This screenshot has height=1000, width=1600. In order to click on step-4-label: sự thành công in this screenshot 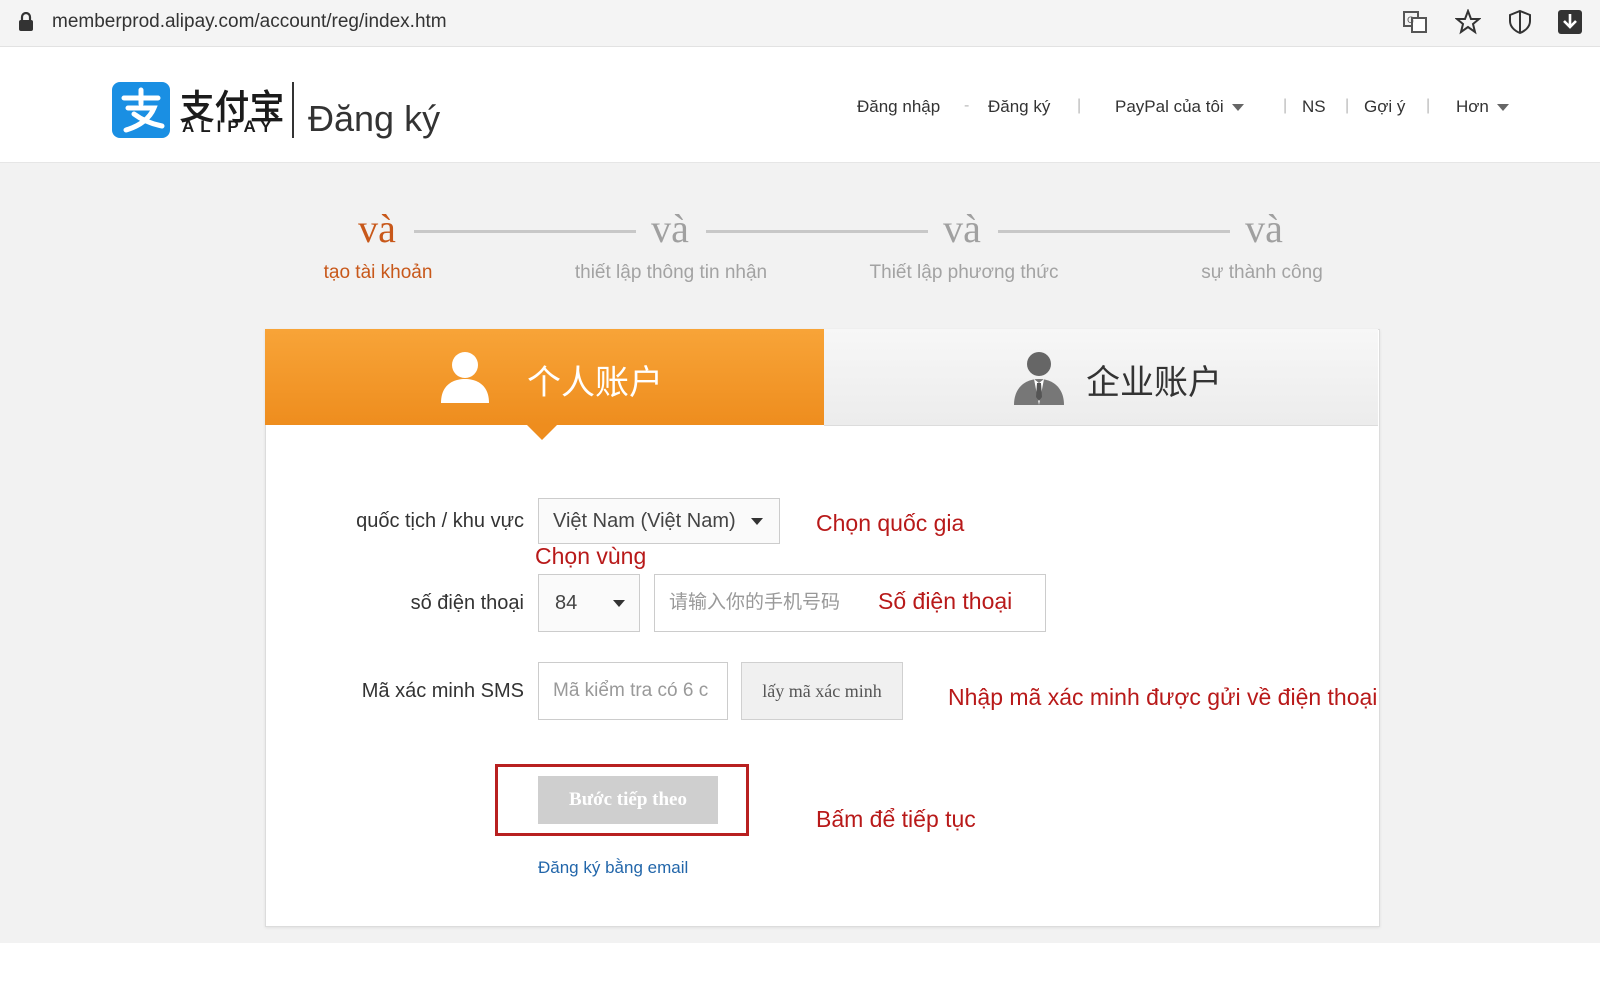, I will do `click(1262, 272)`.